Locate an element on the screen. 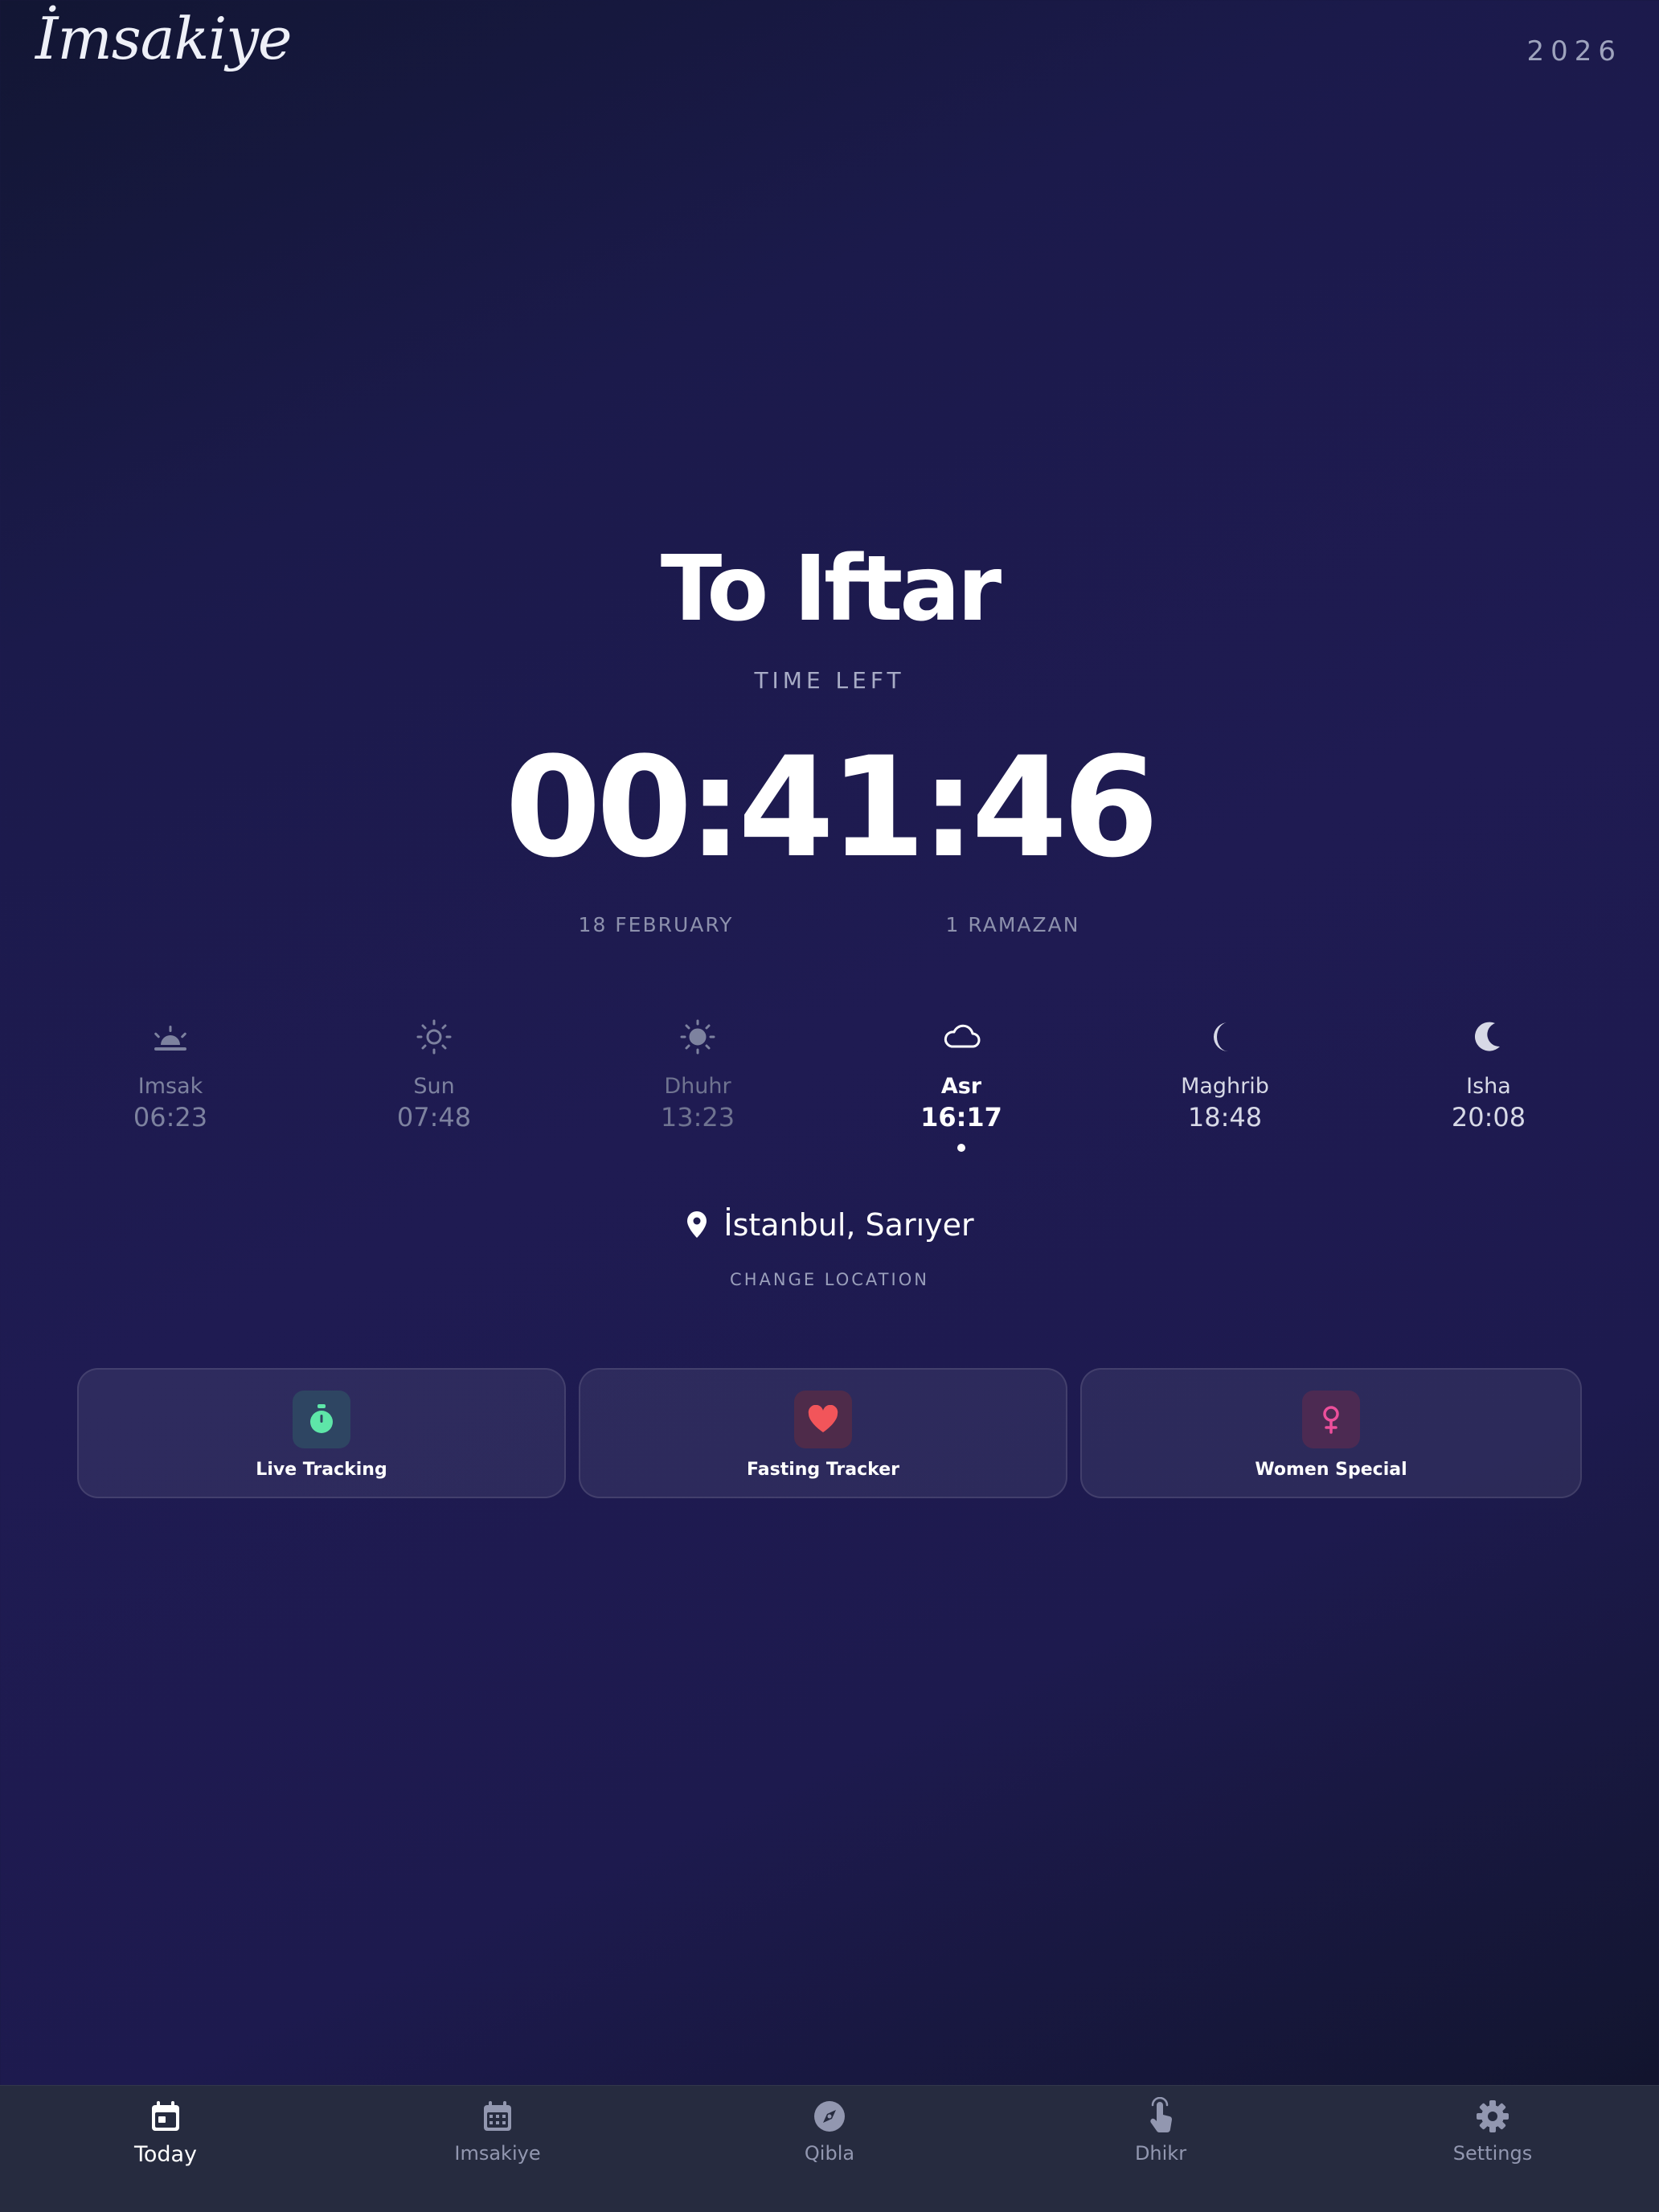  nav-label: Imsakiye is located at coordinates (497, 2153).